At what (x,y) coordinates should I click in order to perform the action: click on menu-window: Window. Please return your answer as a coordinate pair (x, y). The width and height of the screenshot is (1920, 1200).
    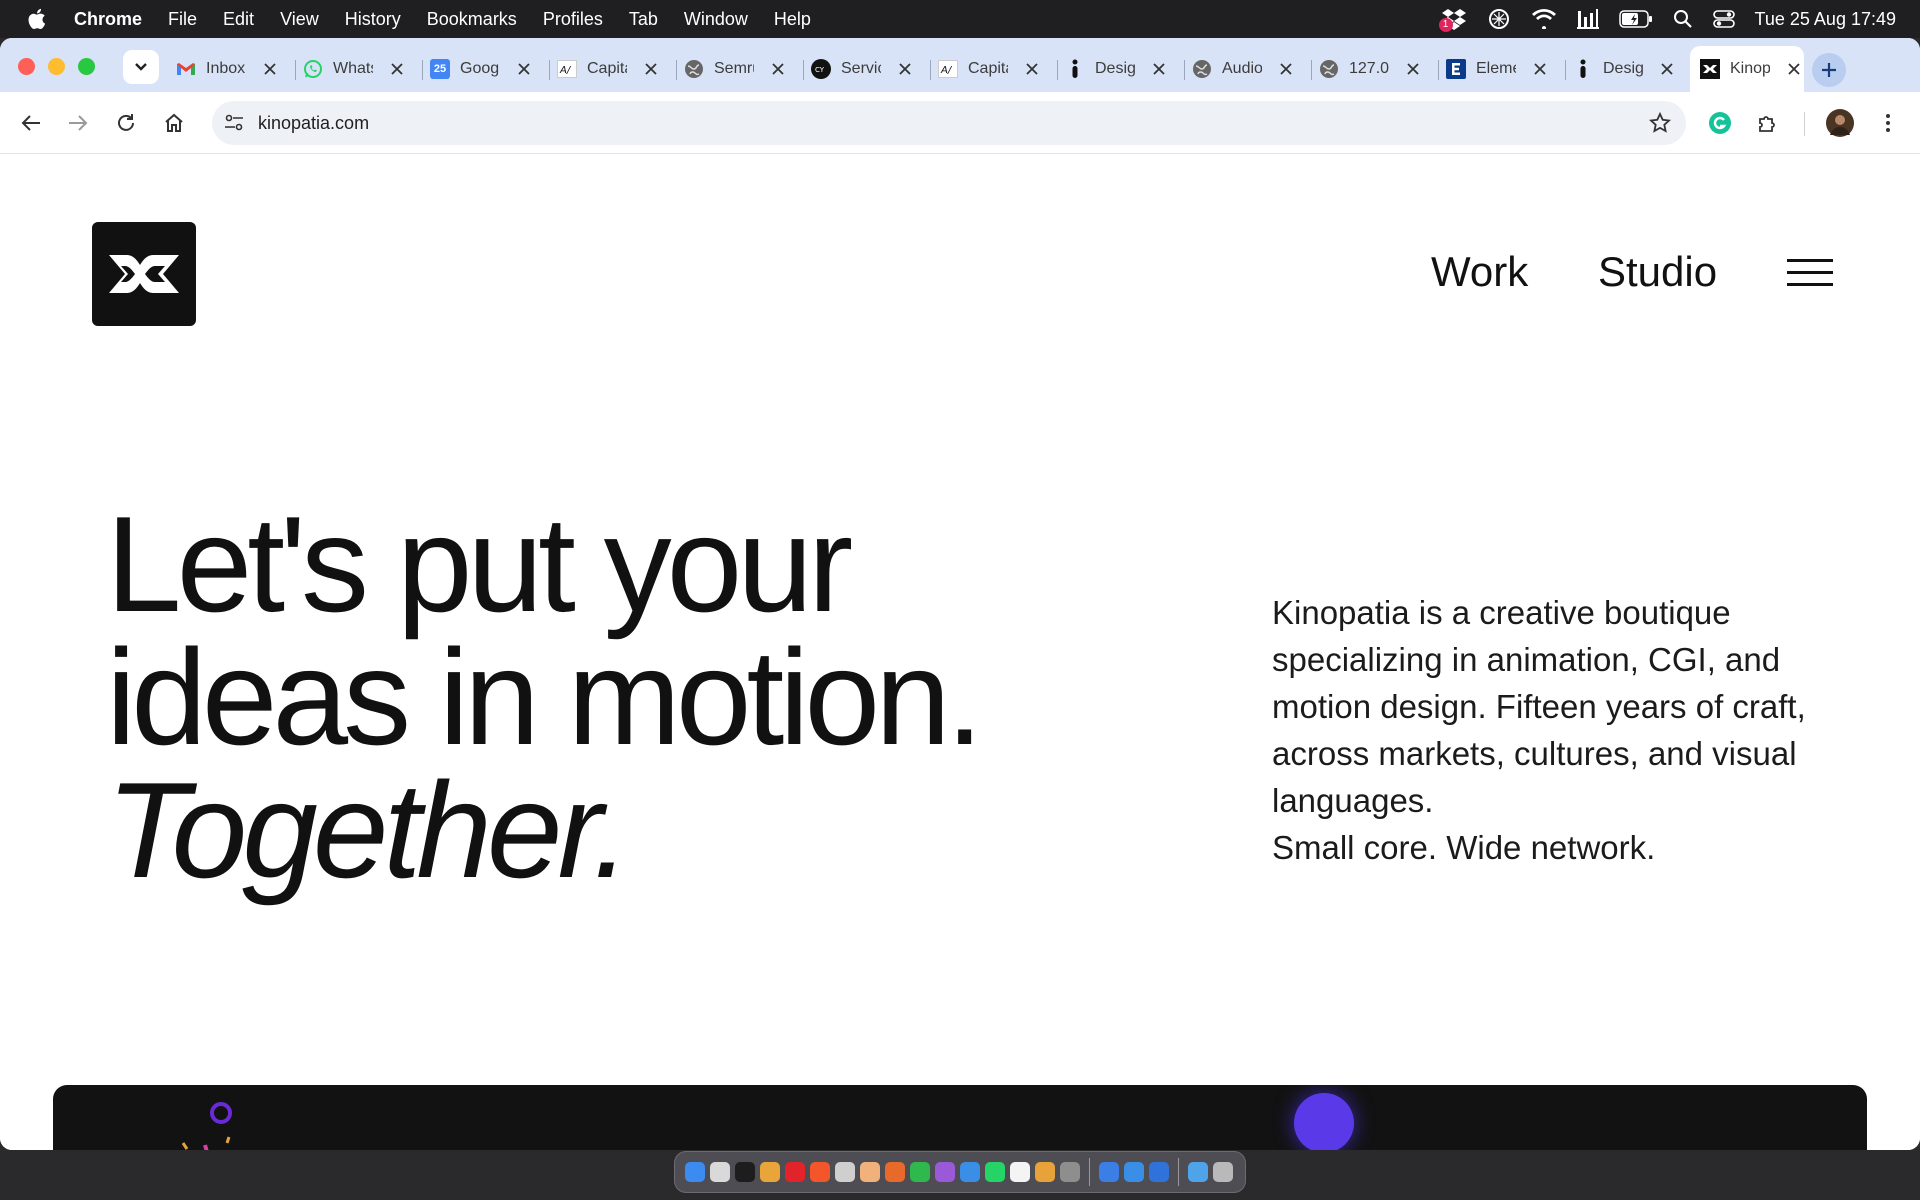
    Looking at the image, I should click on (716, 19).